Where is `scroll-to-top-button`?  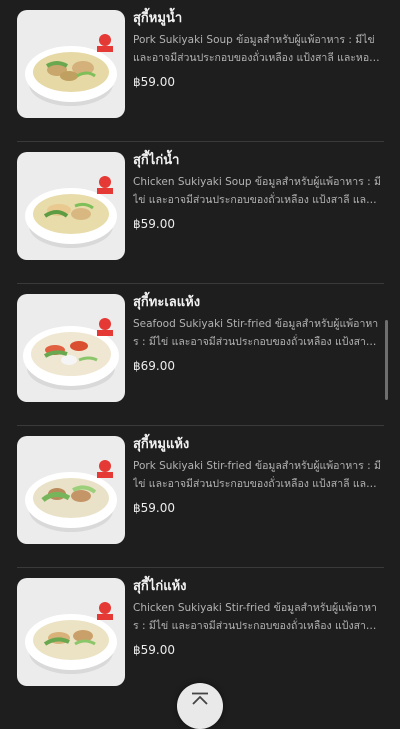
scroll-to-top-button is located at coordinates (200, 706).